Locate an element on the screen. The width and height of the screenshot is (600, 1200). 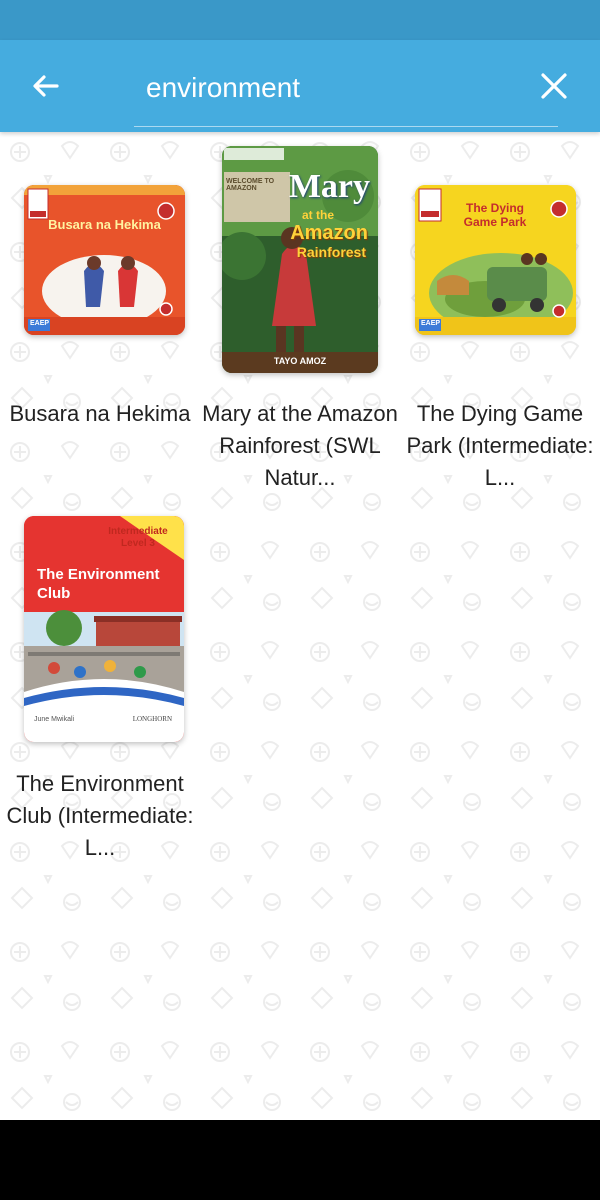
cover-heading-amazon: Amazon is located at coordinates (329, 233).